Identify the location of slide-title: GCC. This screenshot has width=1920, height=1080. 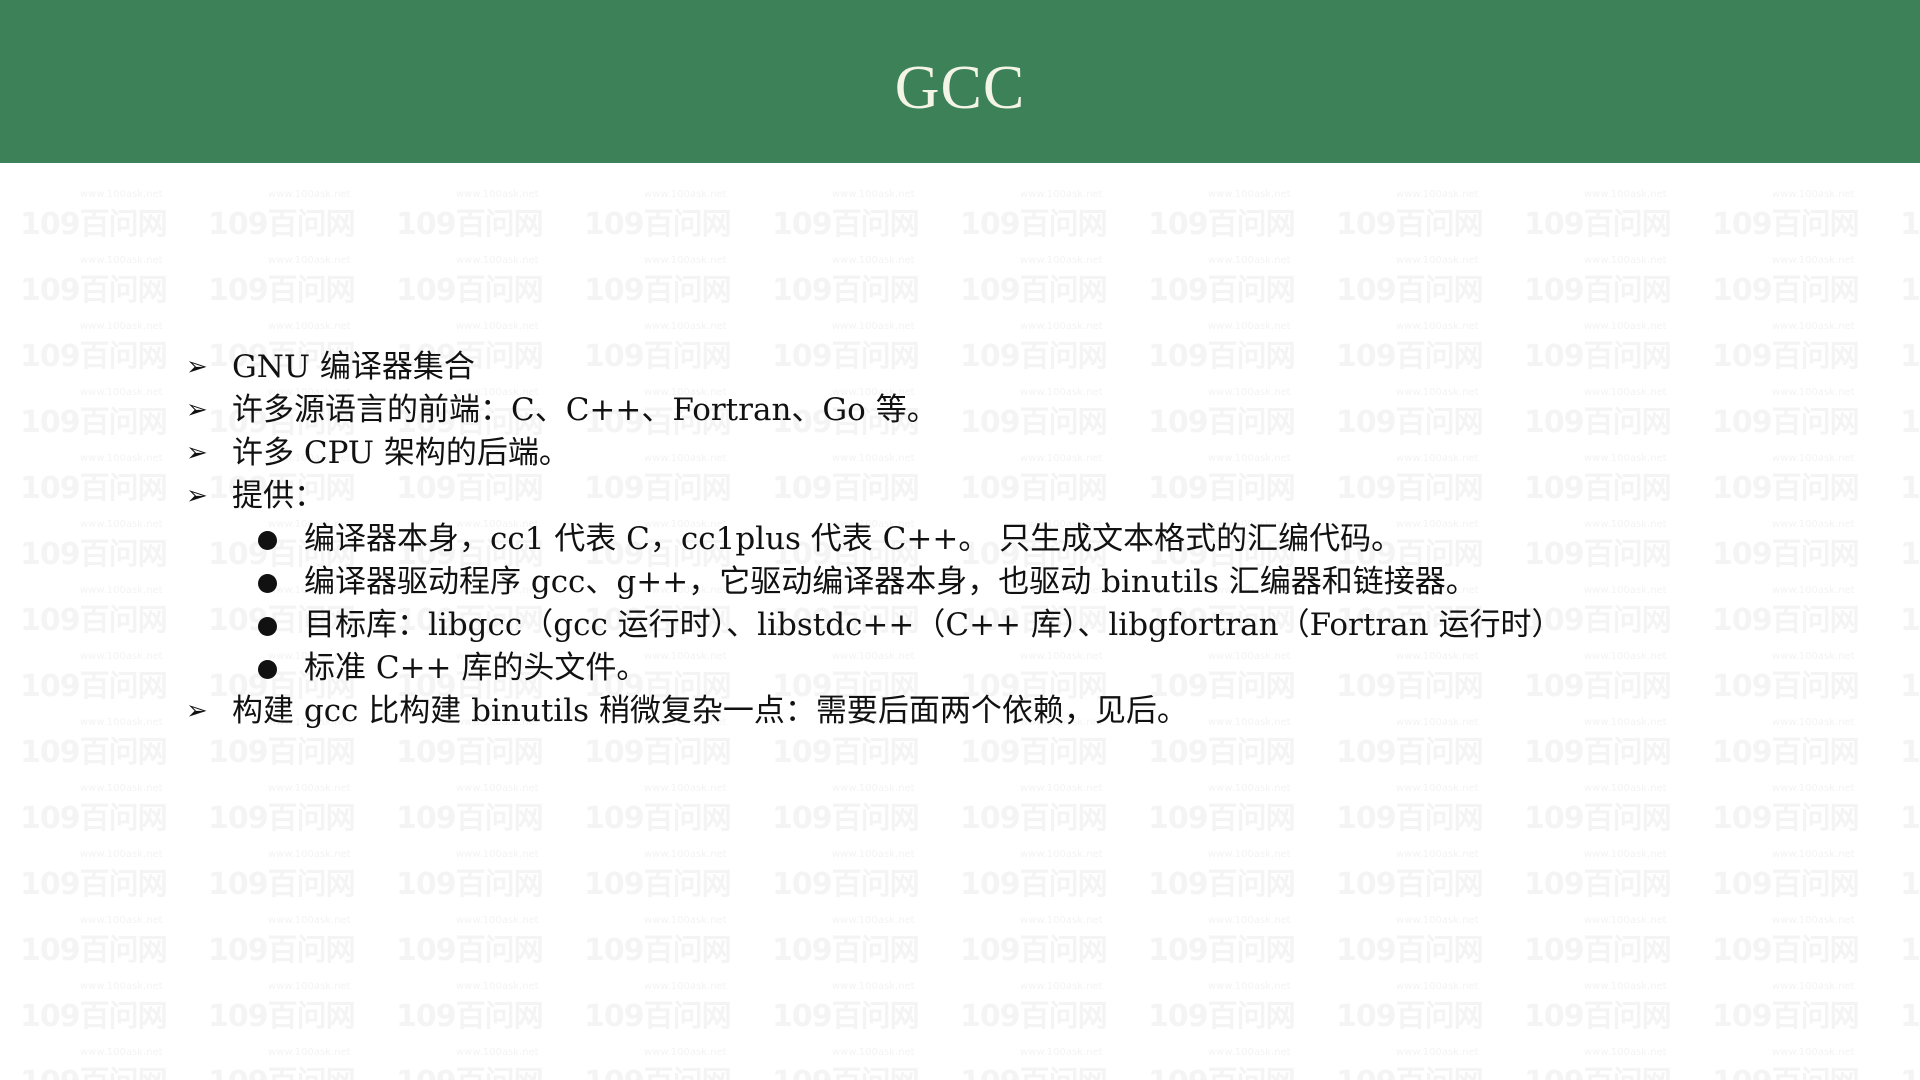
(960, 88).